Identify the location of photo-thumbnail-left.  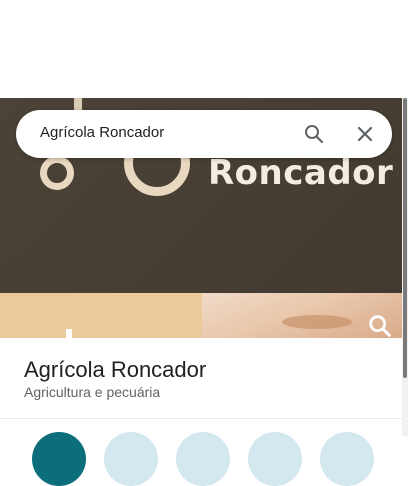
(101, 315).